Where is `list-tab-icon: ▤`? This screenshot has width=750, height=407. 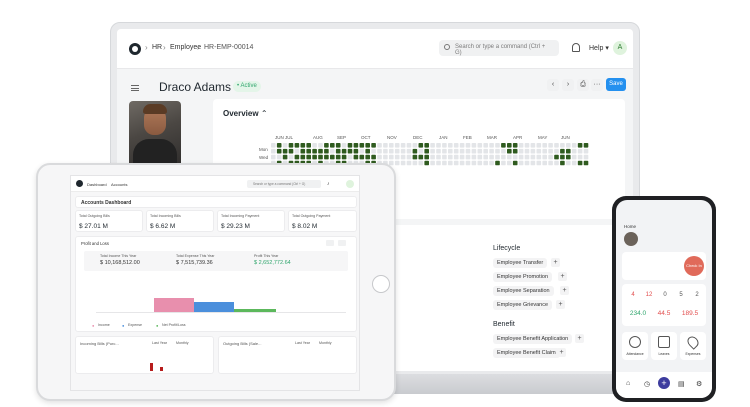
list-tab-icon: ▤ is located at coordinates (681, 384).